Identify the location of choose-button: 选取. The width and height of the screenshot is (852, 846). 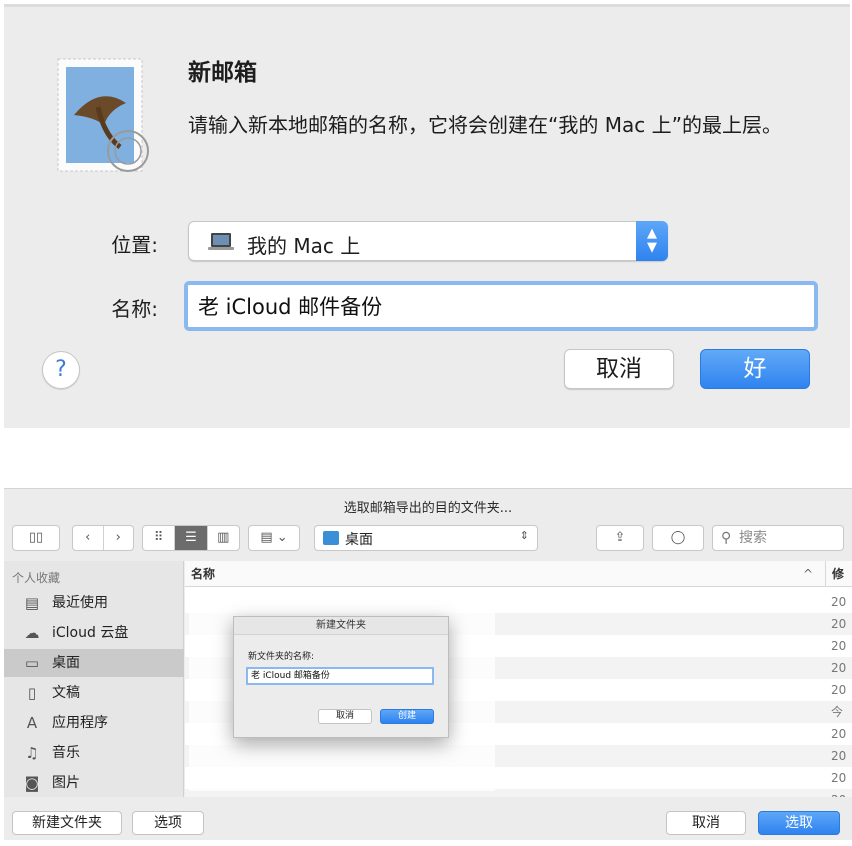
(799, 823).